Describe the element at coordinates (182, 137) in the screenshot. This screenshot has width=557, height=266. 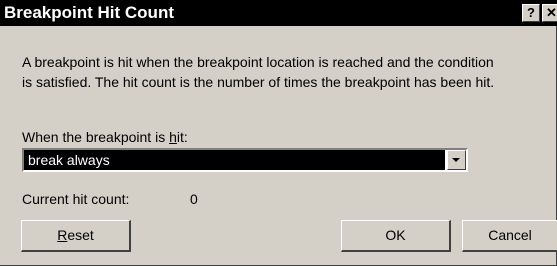
I see `when-label-suffix: it:` at that location.